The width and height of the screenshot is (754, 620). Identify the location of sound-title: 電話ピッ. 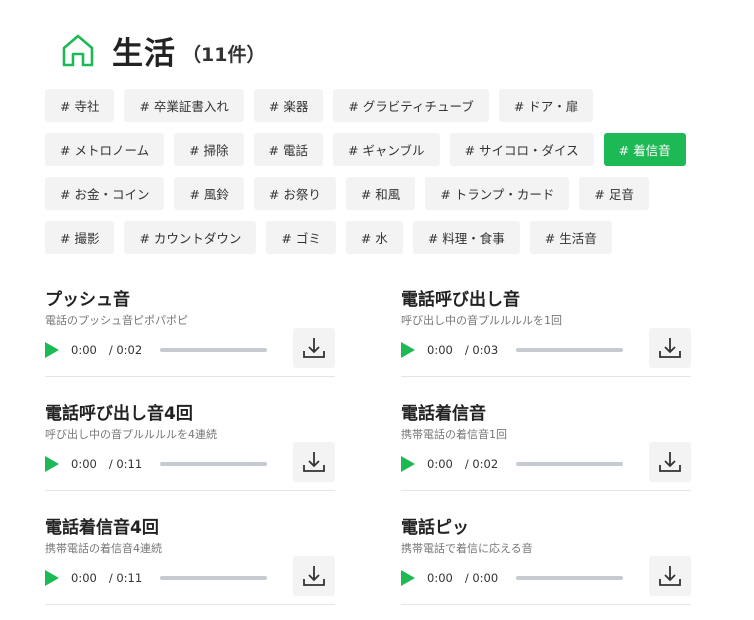
(435, 528).